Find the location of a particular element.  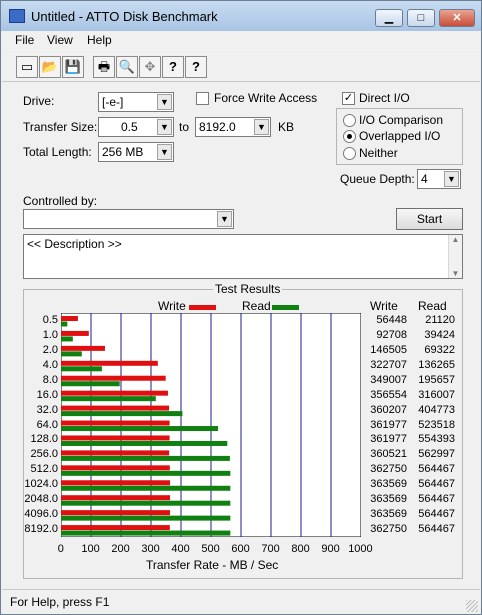

drive-label: Drive: is located at coordinates (39, 101).